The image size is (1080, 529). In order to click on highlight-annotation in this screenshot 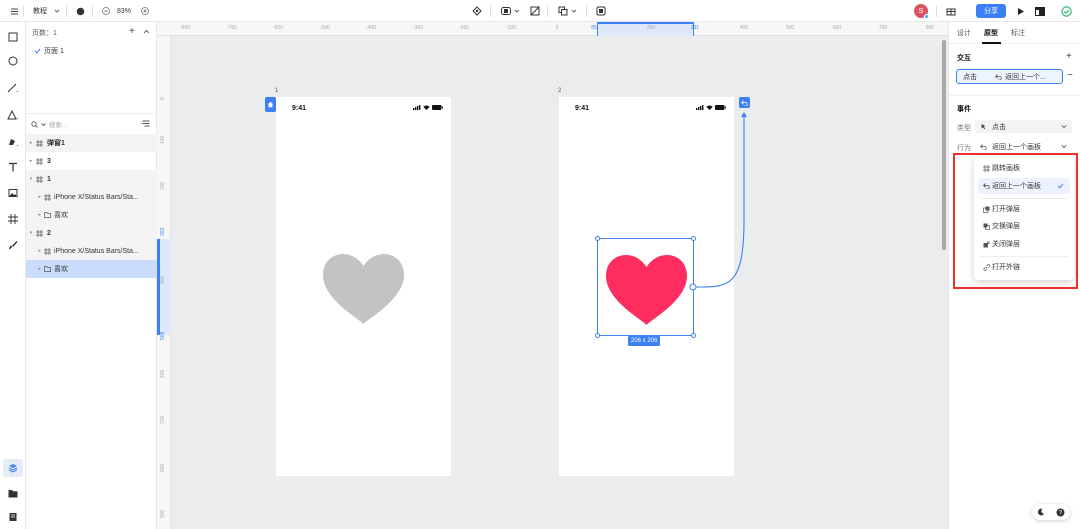, I will do `click(1015, 221)`.